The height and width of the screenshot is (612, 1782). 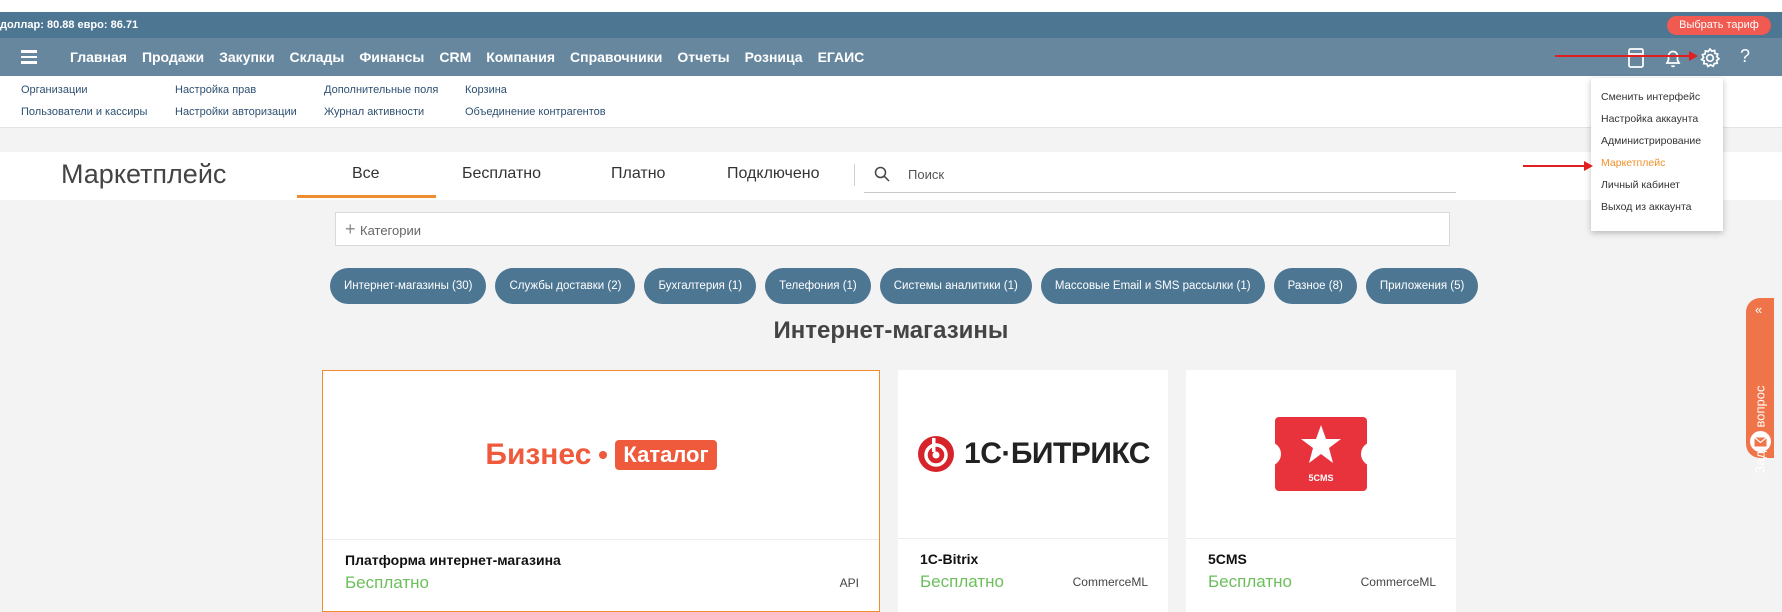 What do you see at coordinates (666, 455) in the screenshot?
I see `logo-word-2: Каталог` at bounding box center [666, 455].